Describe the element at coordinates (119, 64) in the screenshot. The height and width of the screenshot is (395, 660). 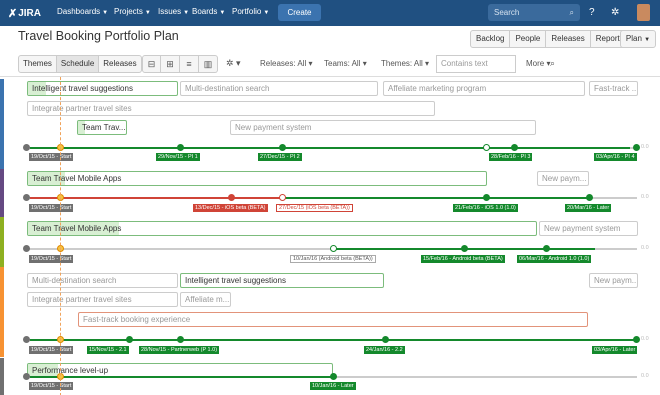
I see `tab-releases: Releases` at that location.